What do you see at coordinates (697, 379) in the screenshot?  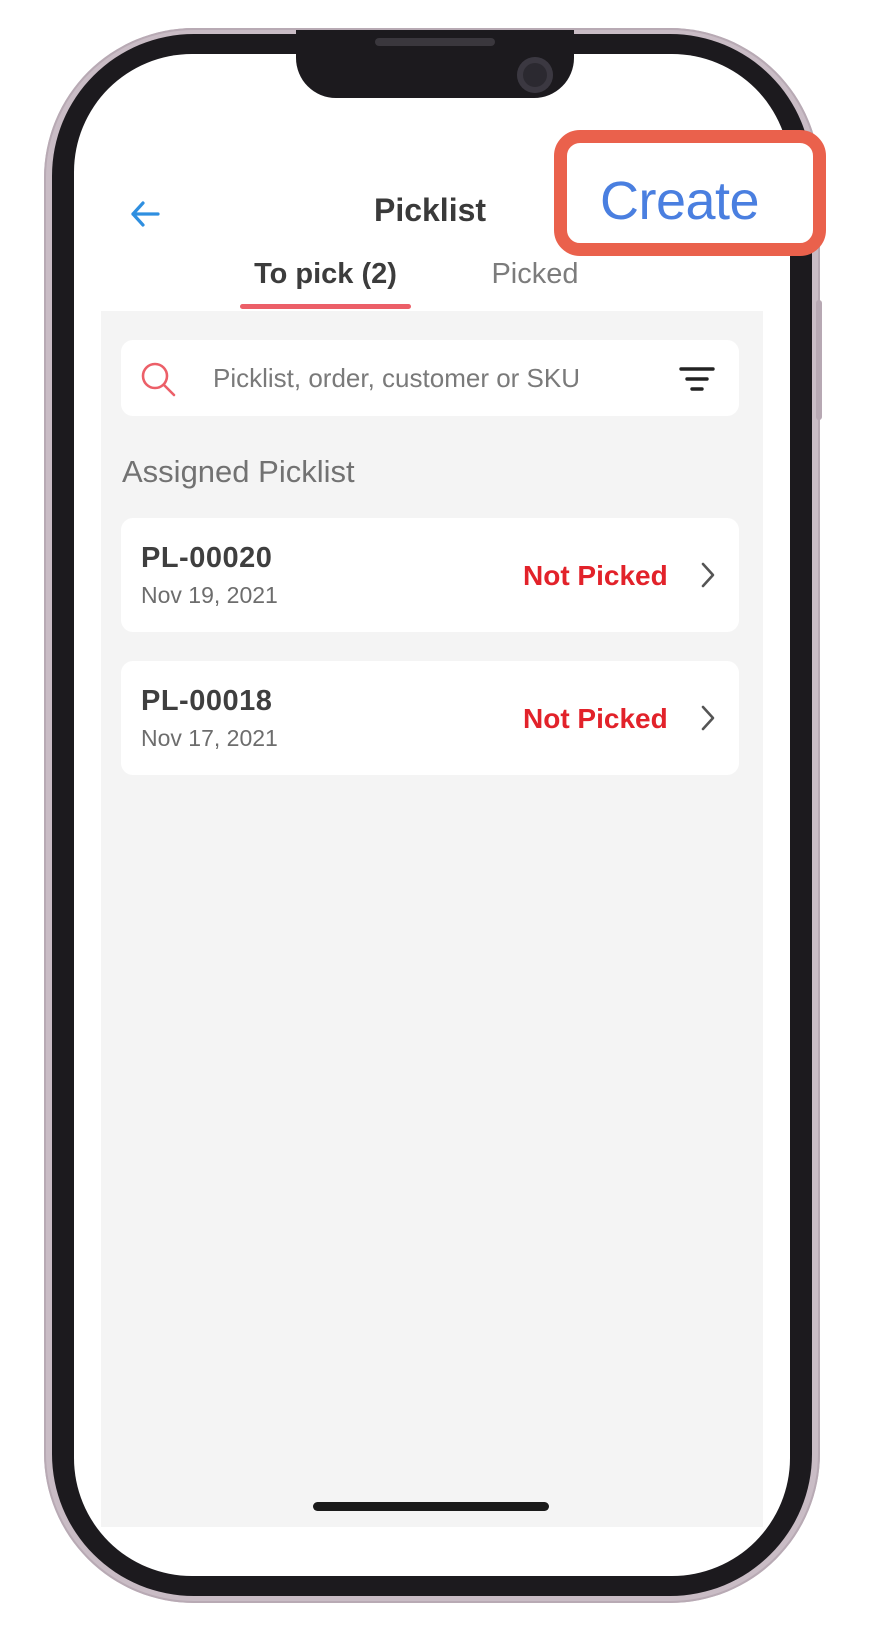 I see `filter-icon` at bounding box center [697, 379].